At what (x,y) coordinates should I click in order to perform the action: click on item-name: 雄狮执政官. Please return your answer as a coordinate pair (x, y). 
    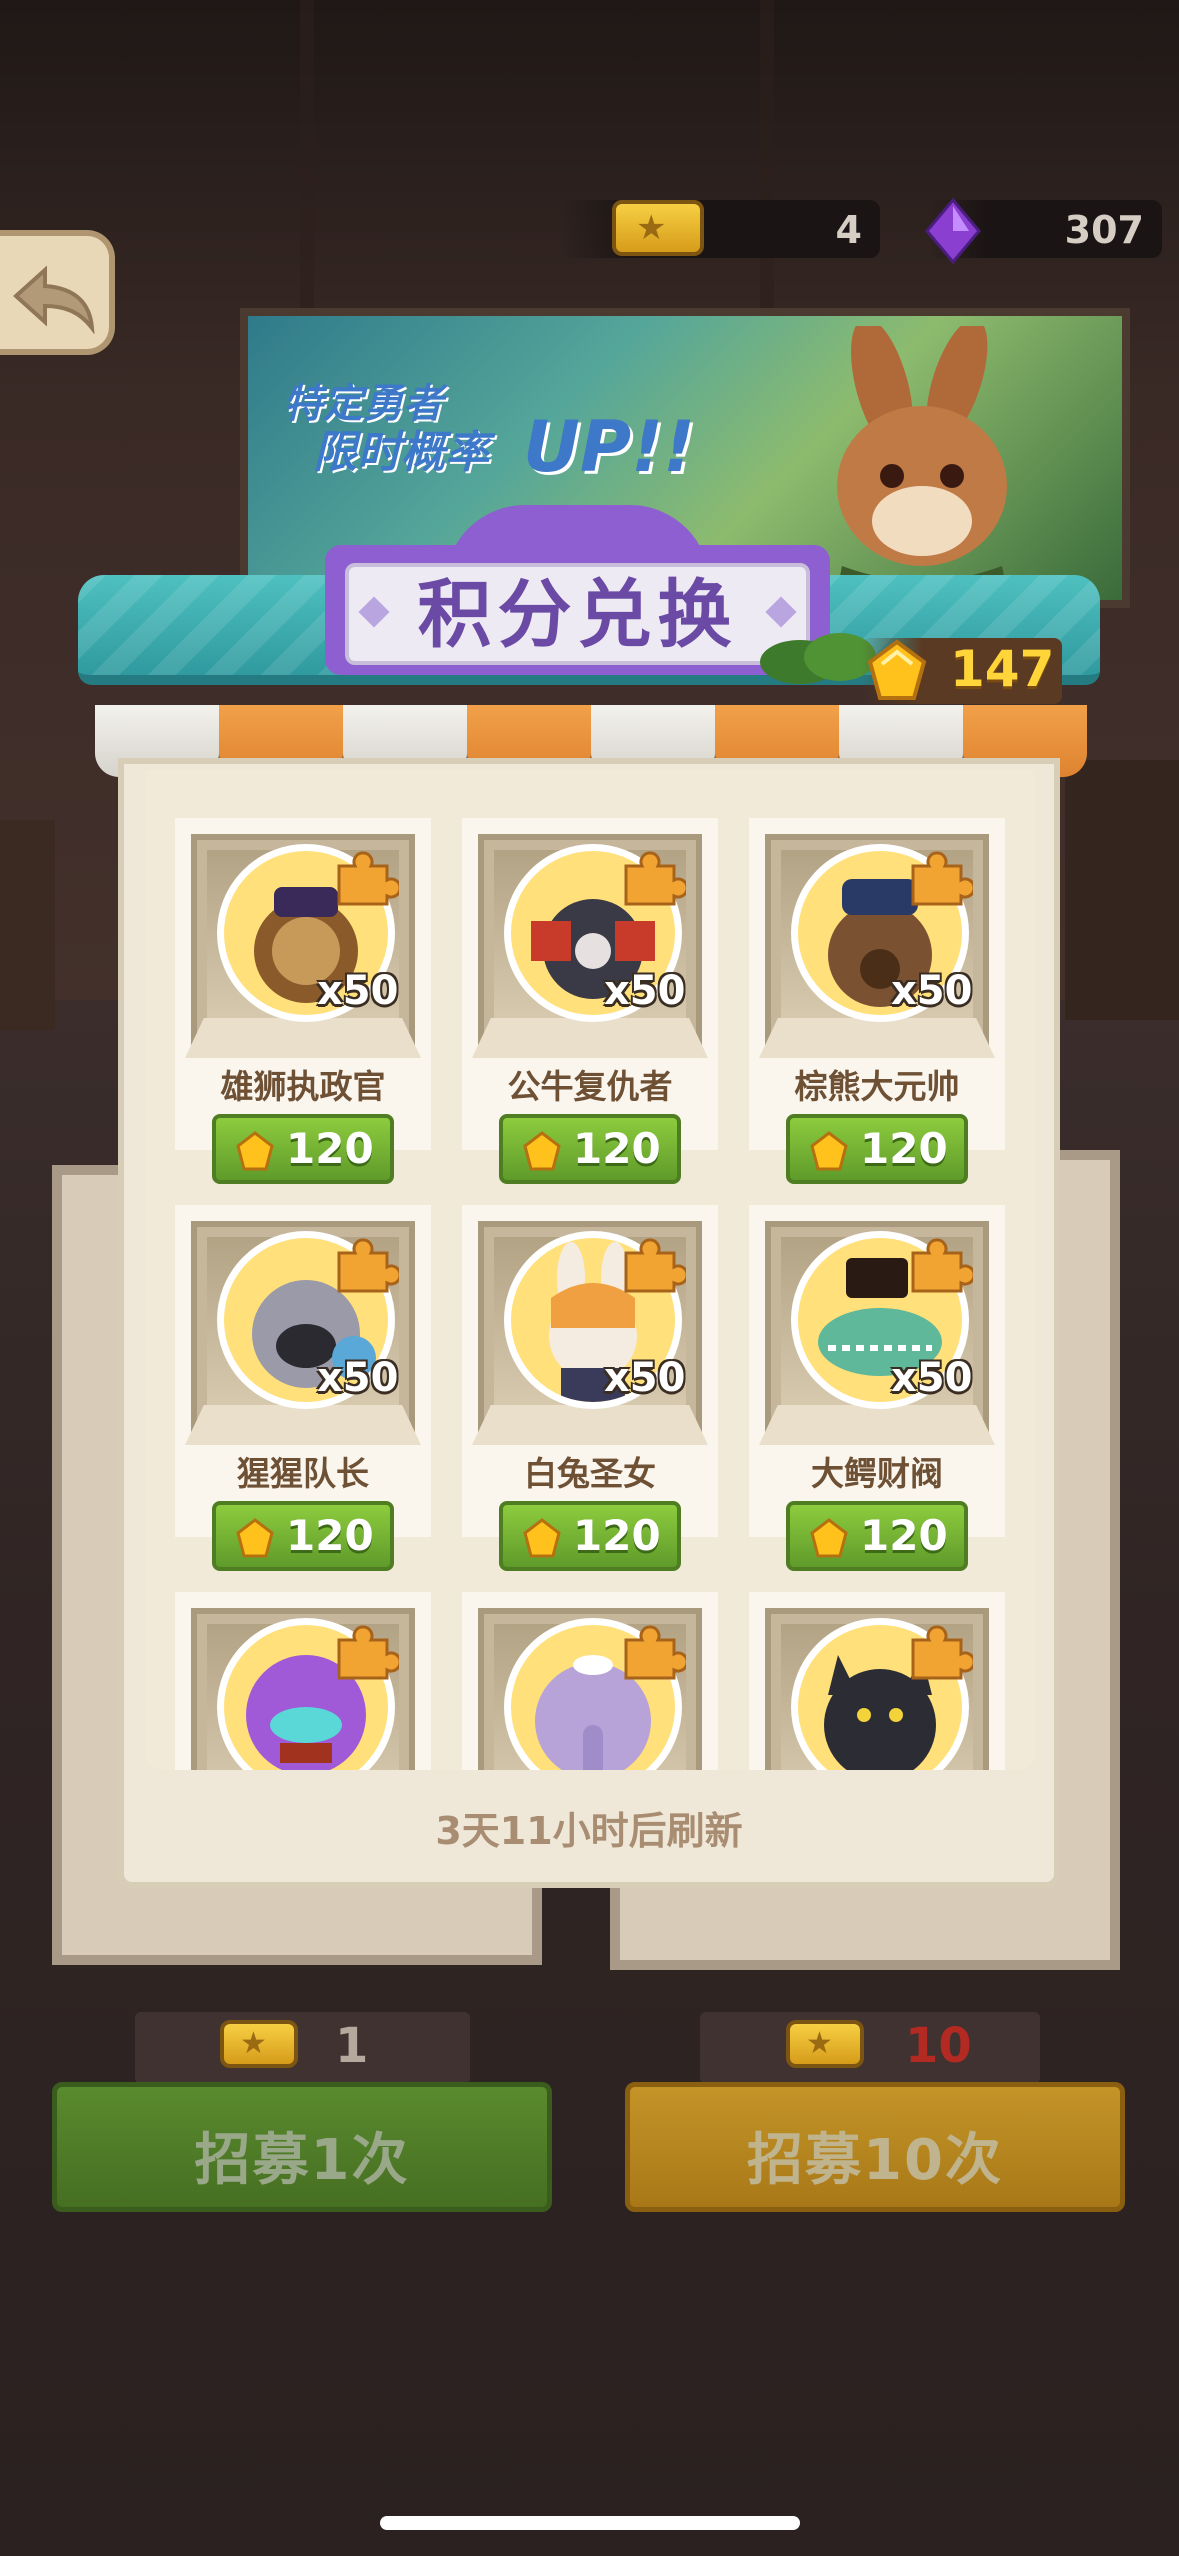
    Looking at the image, I should click on (303, 1086).